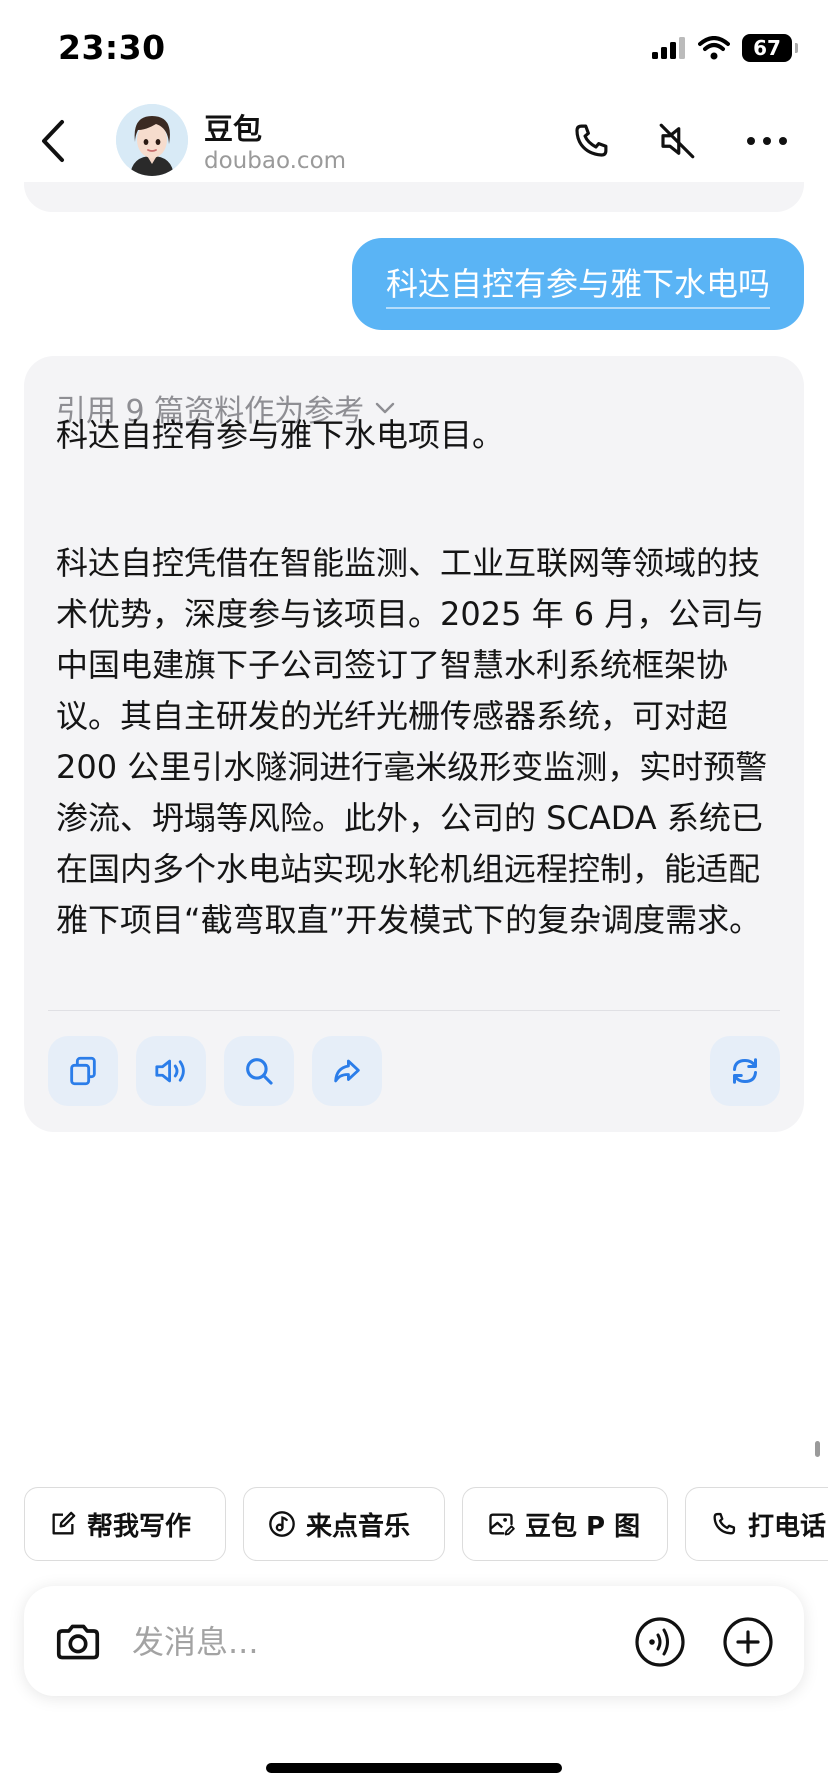 This screenshot has width=828, height=1792. I want to click on signal-icon, so click(668, 48).